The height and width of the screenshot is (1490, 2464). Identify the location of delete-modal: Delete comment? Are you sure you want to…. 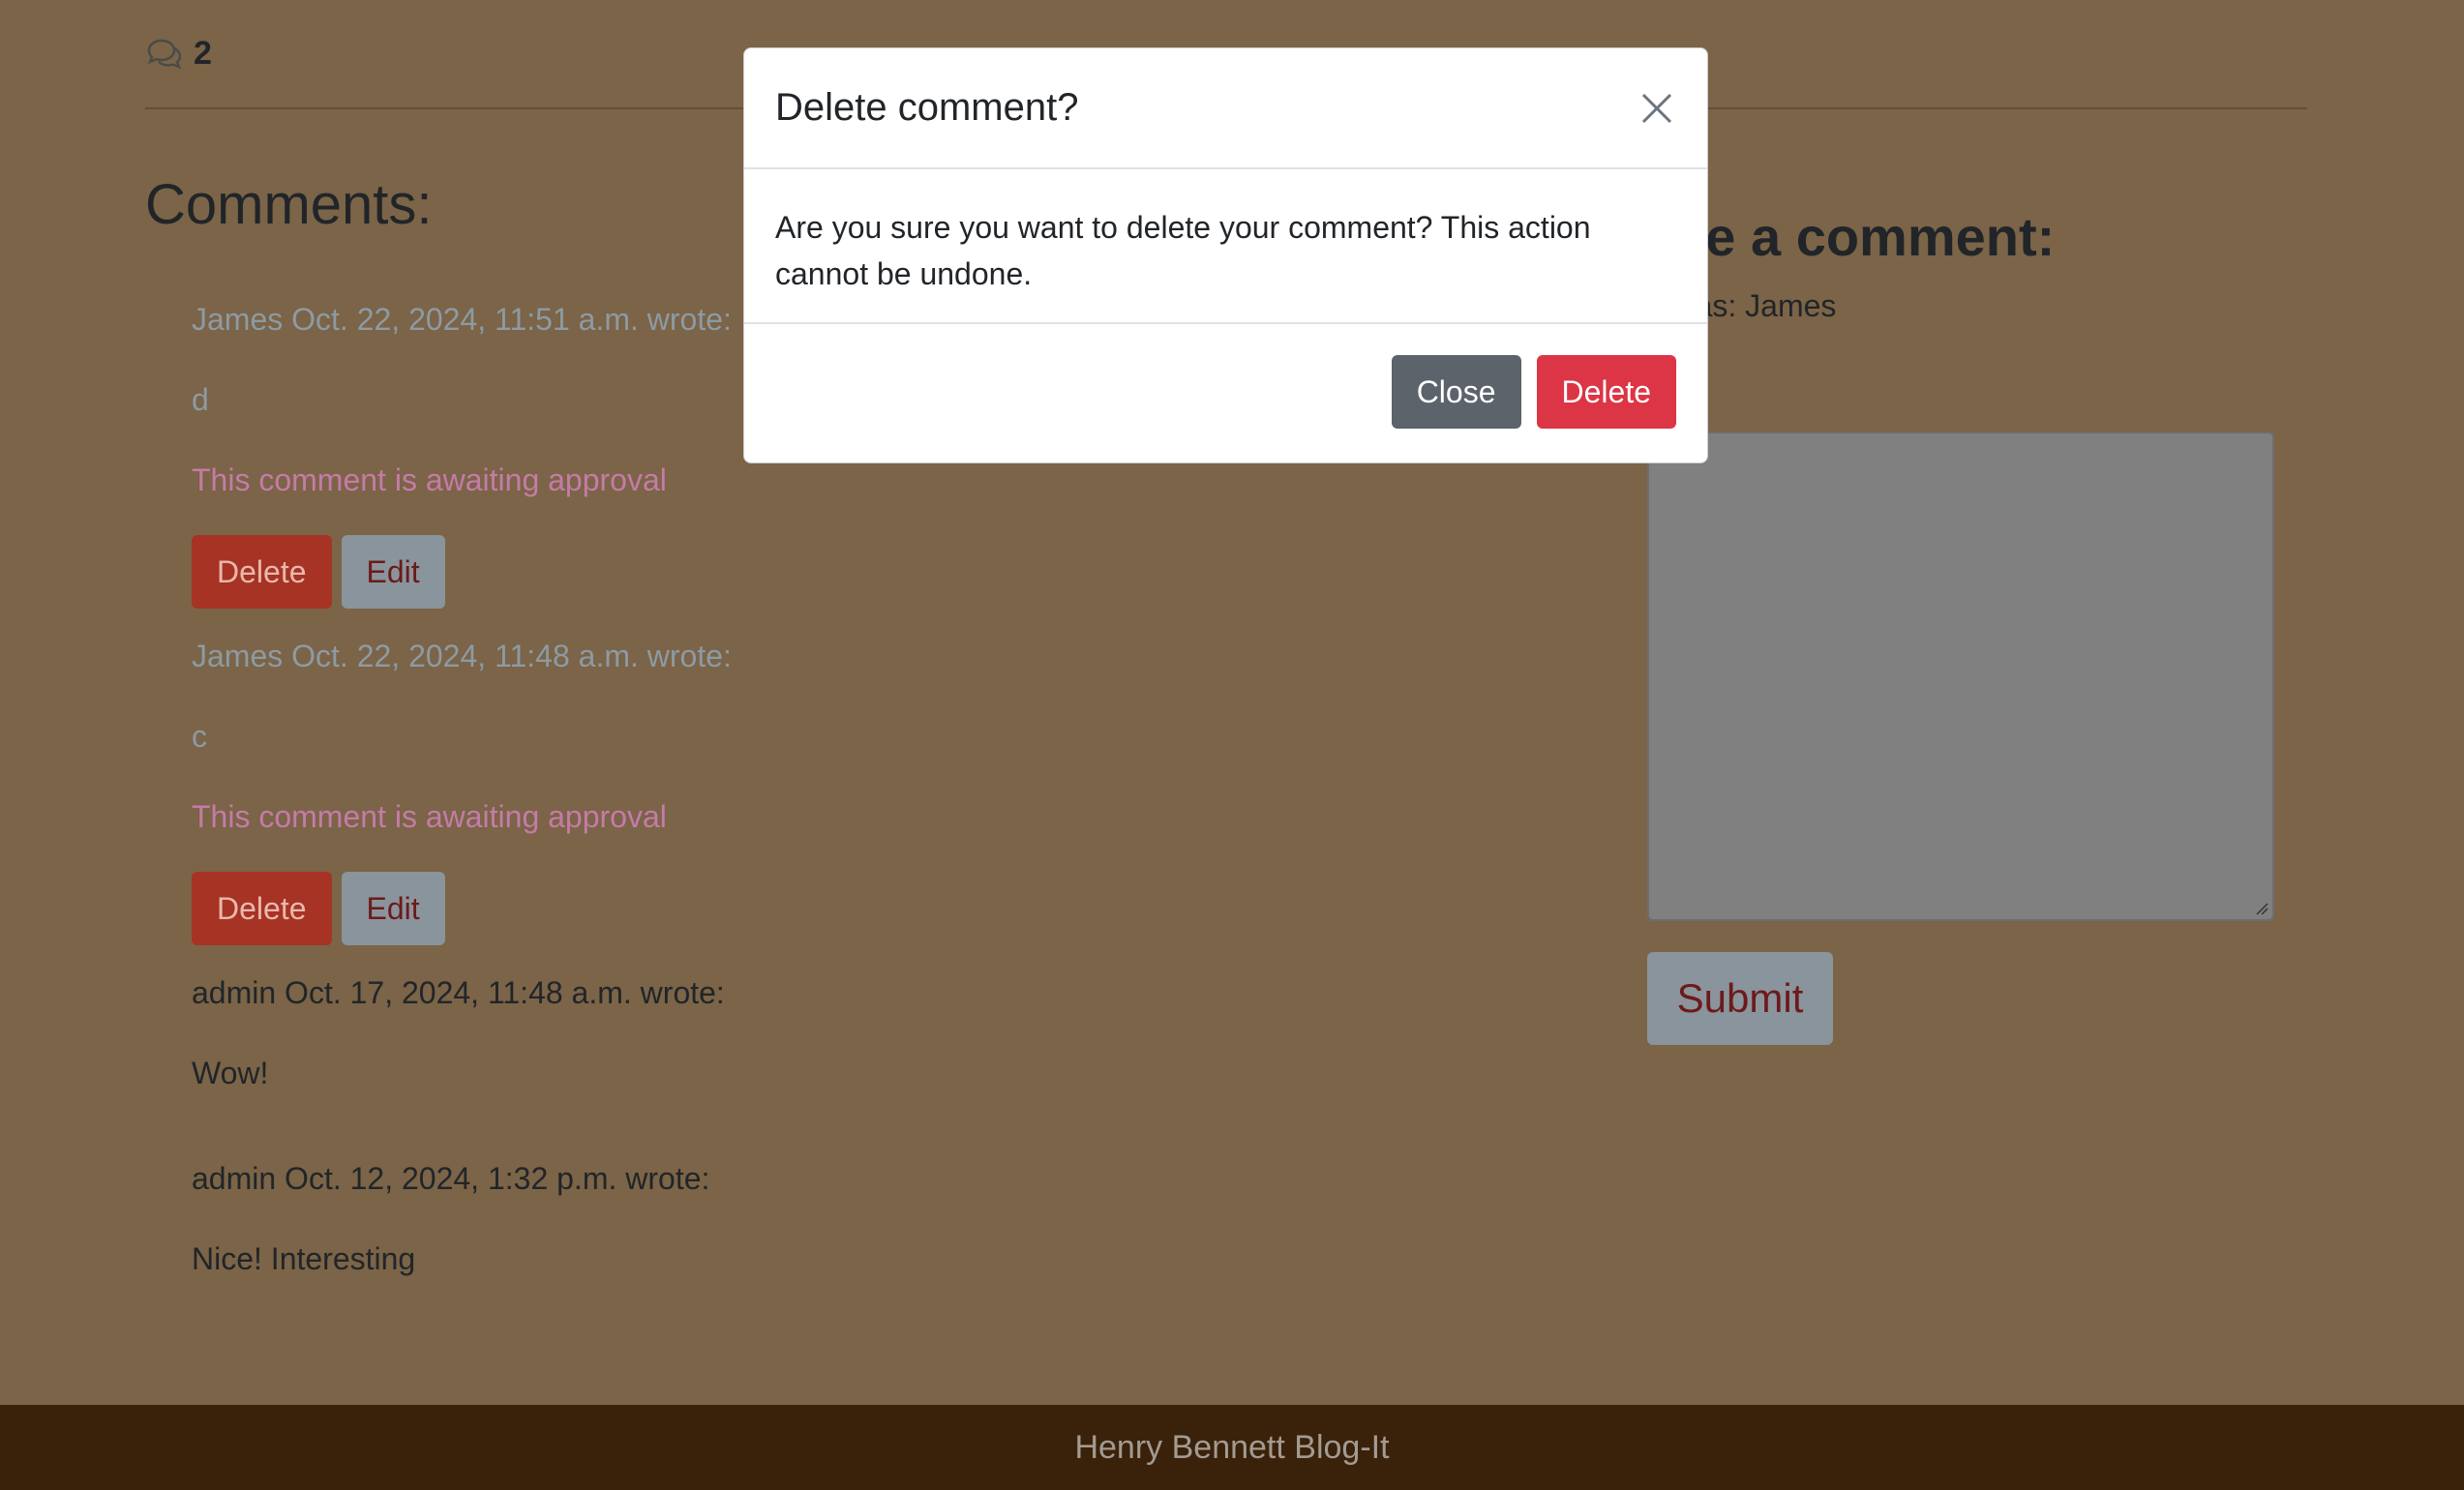
(1225, 255).